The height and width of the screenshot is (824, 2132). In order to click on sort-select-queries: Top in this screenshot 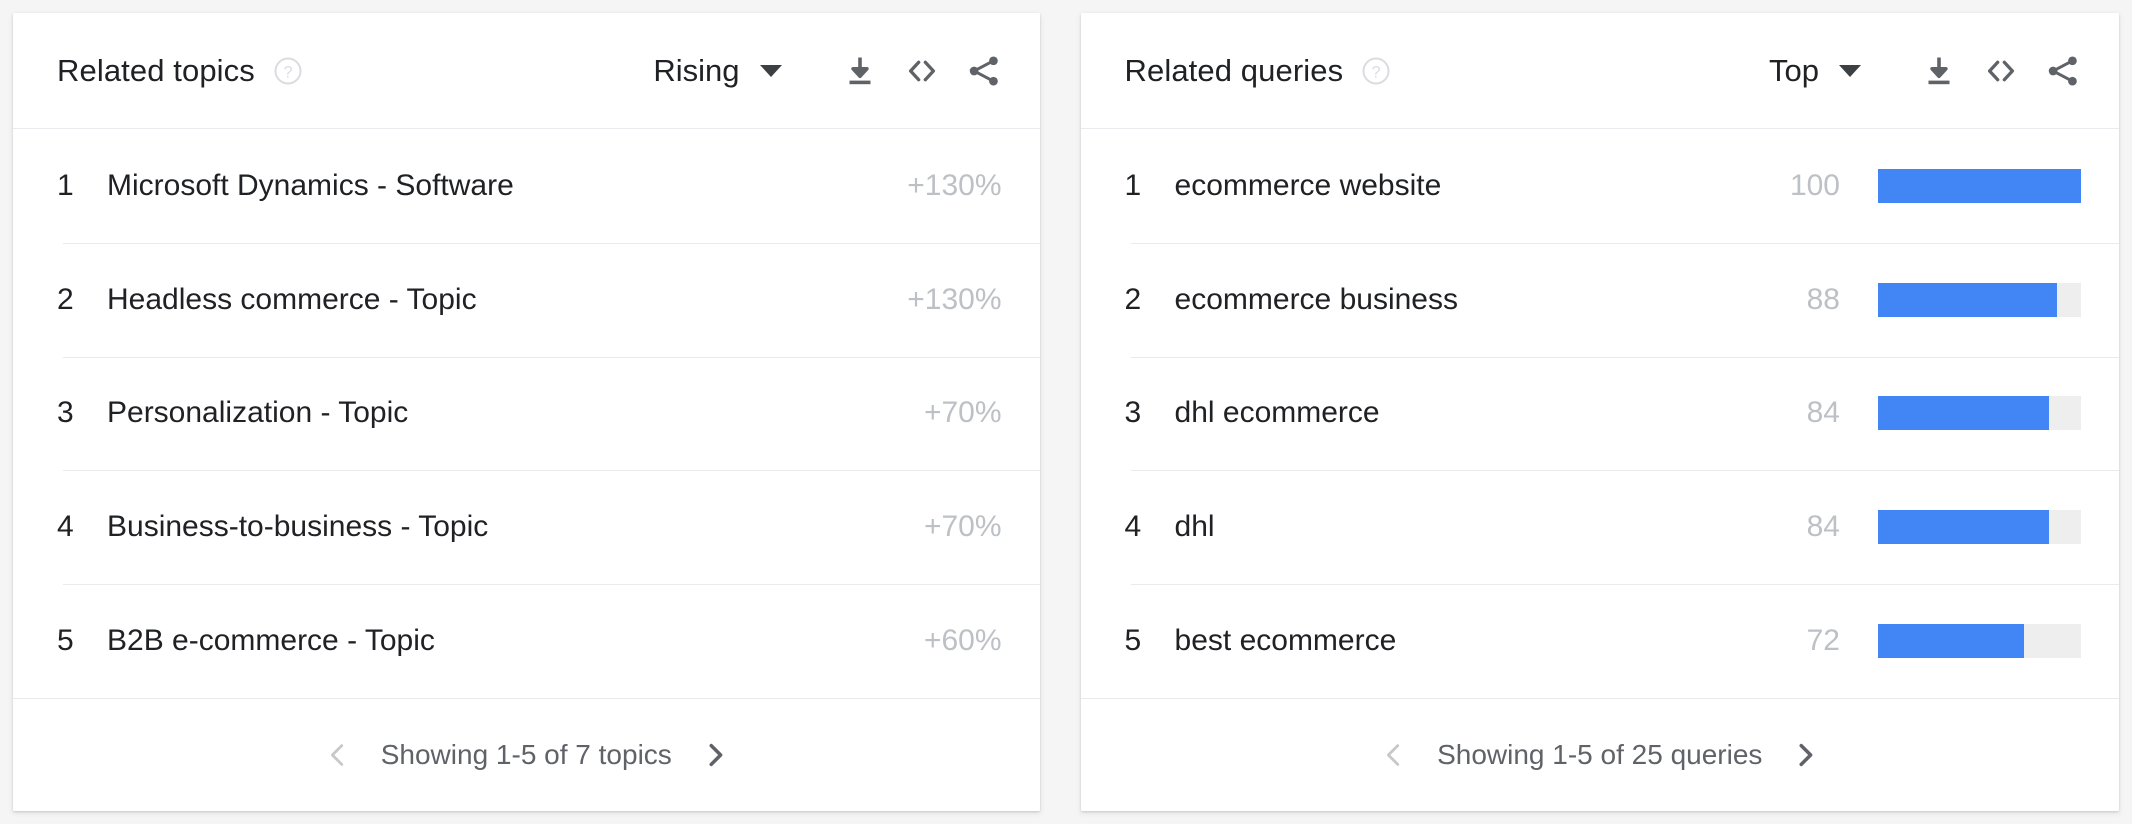, I will do `click(1815, 71)`.